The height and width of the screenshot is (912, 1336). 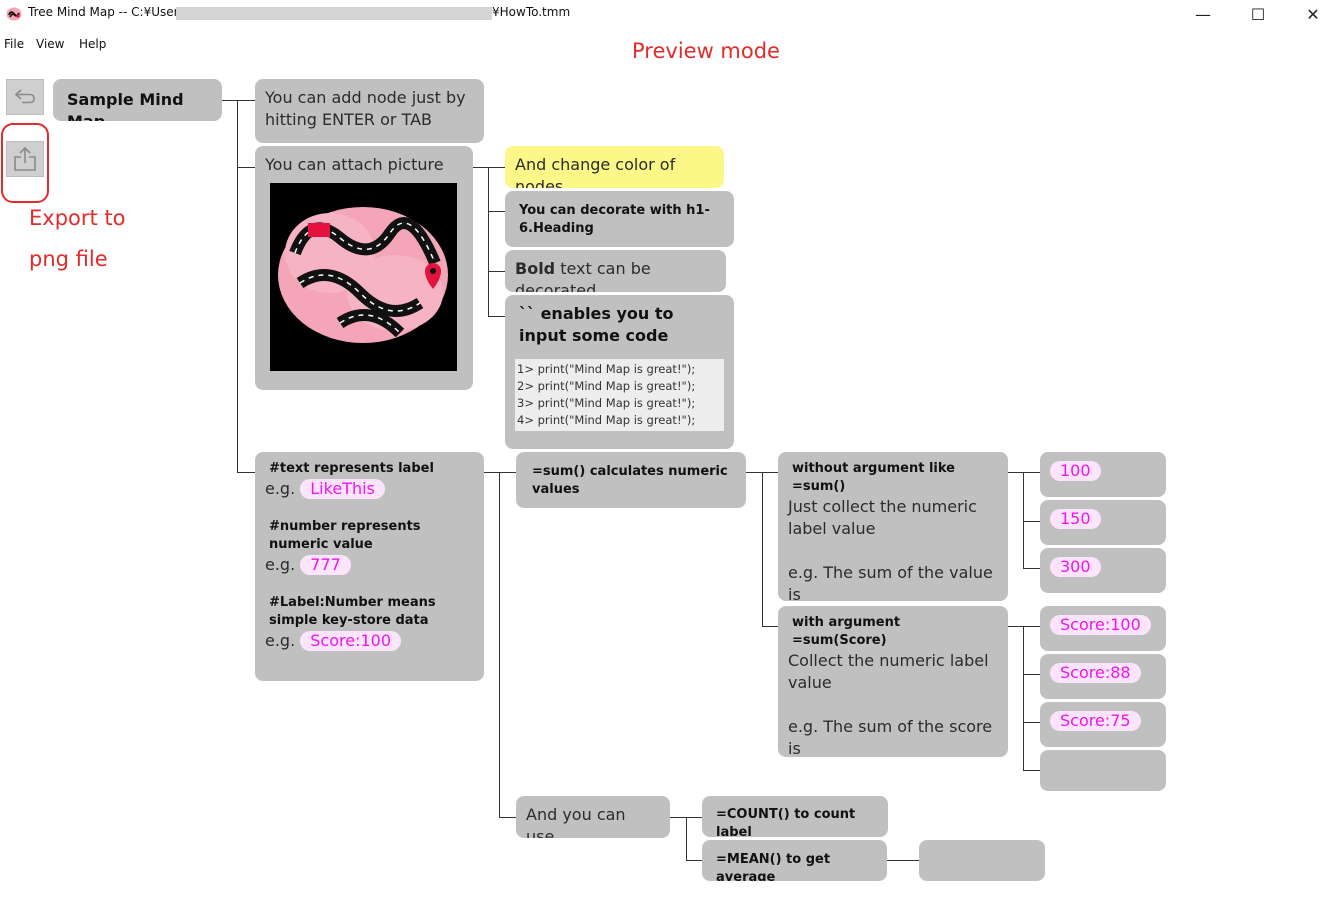 I want to click on key-store-pill: Score:100, so click(x=351, y=641).